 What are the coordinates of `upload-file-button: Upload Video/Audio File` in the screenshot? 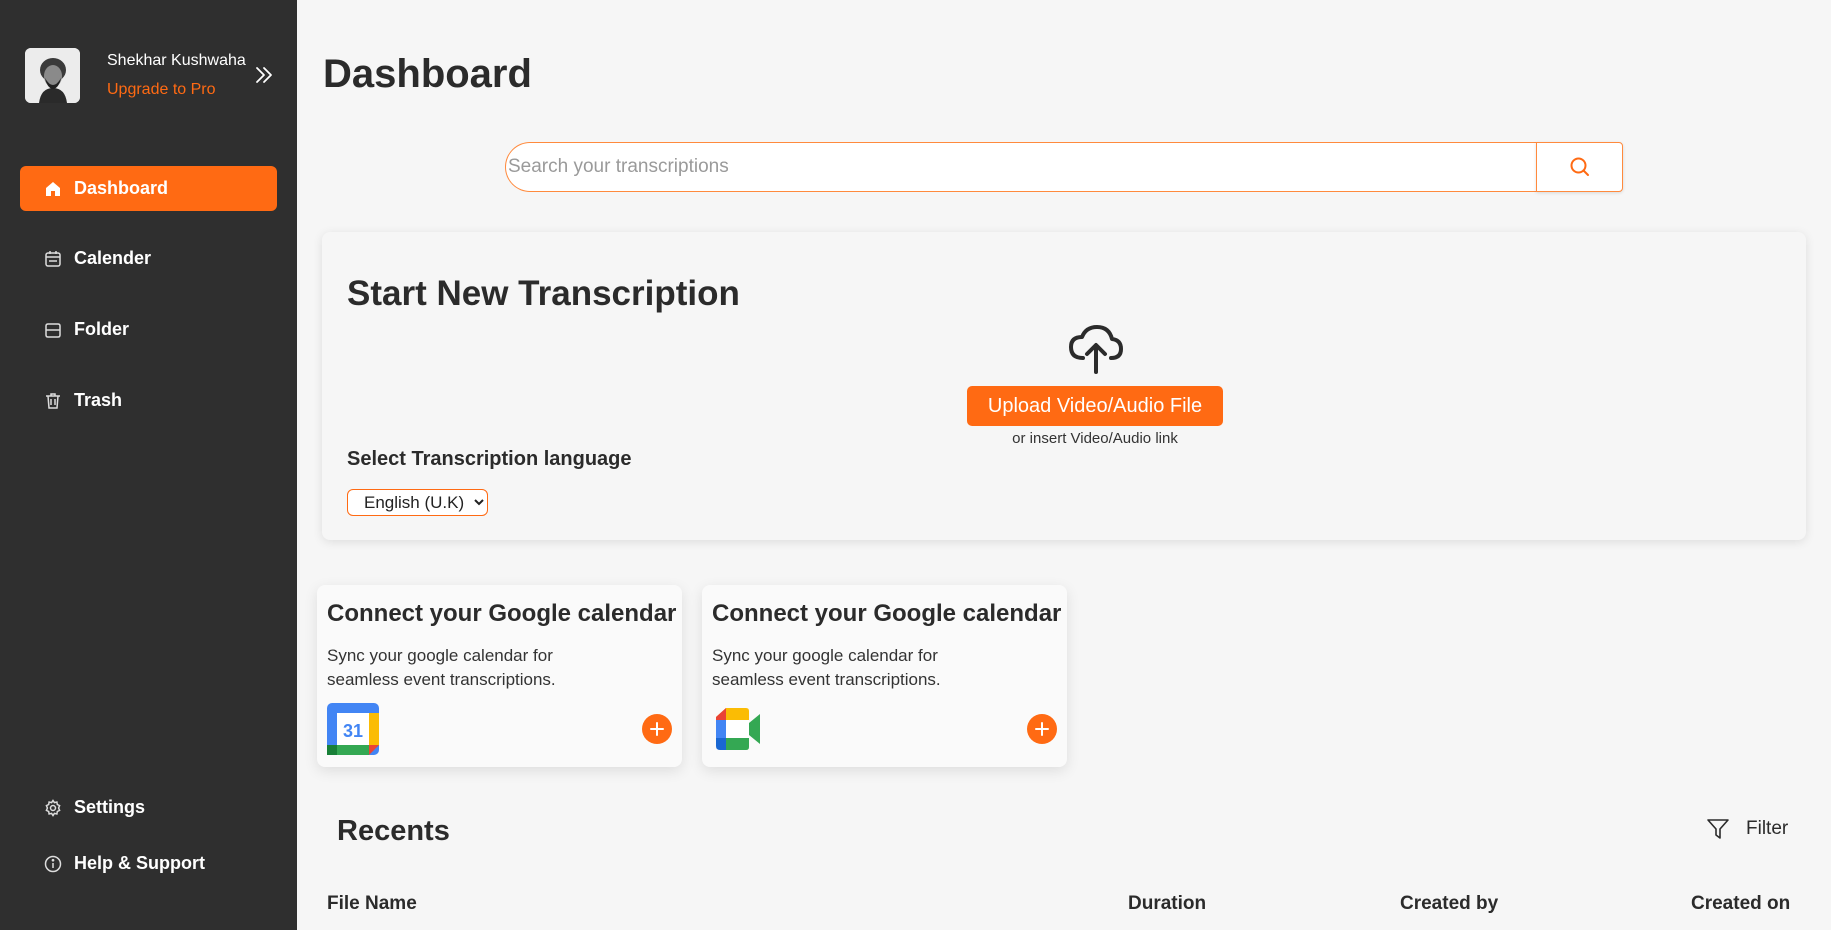 It's located at (1095, 406).